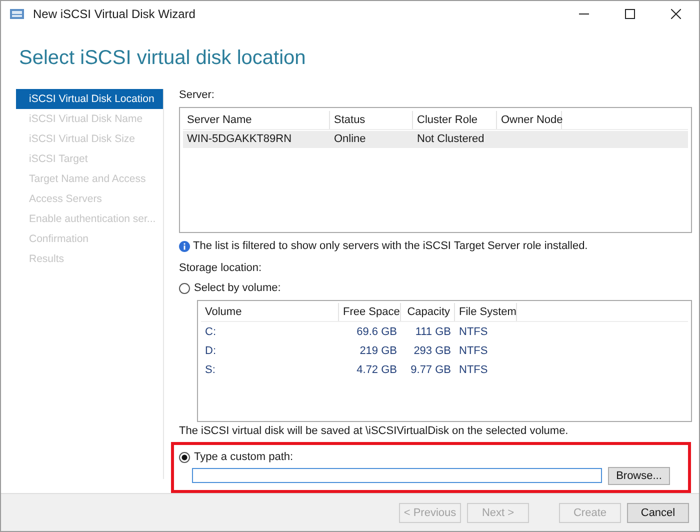  What do you see at coordinates (486, 312) in the screenshot?
I see `column-header: File System` at bounding box center [486, 312].